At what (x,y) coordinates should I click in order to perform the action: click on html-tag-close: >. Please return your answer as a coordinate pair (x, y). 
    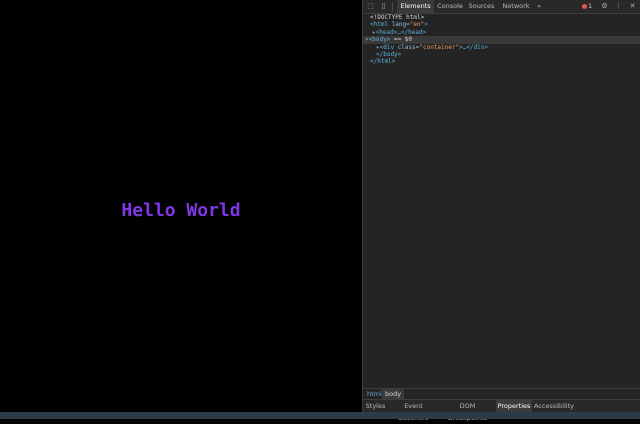
    Looking at the image, I should click on (426, 25).